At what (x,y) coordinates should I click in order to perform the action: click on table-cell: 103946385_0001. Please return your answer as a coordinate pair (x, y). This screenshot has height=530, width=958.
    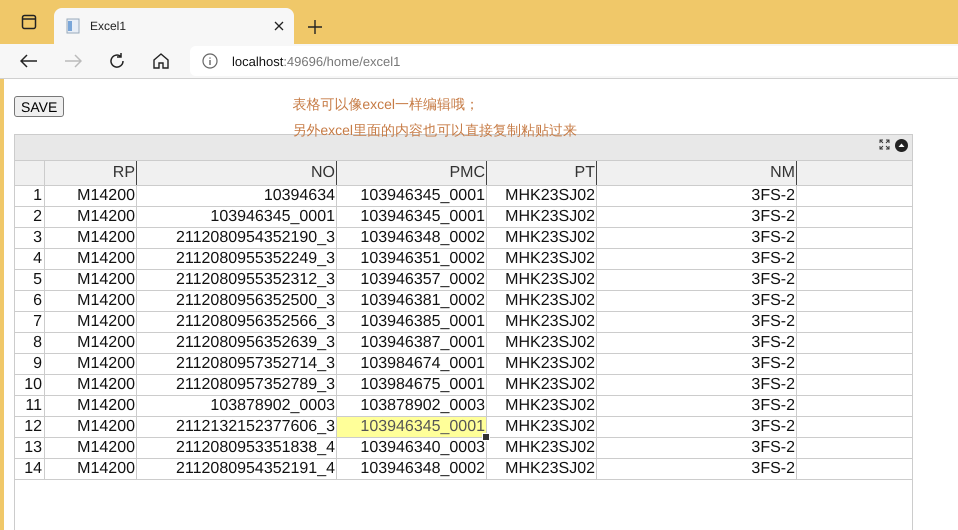
    Looking at the image, I should click on (412, 322).